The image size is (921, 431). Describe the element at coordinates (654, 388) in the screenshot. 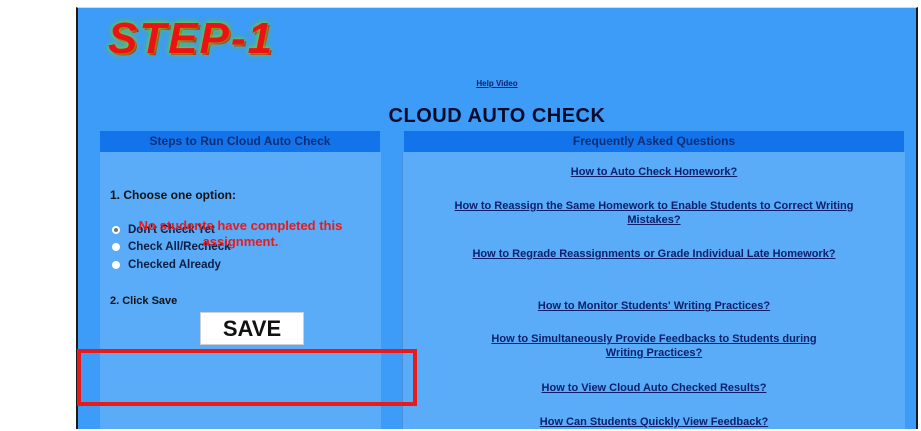

I see `faq-link-view-results: How to View Cloud Auto Checked Results?` at that location.